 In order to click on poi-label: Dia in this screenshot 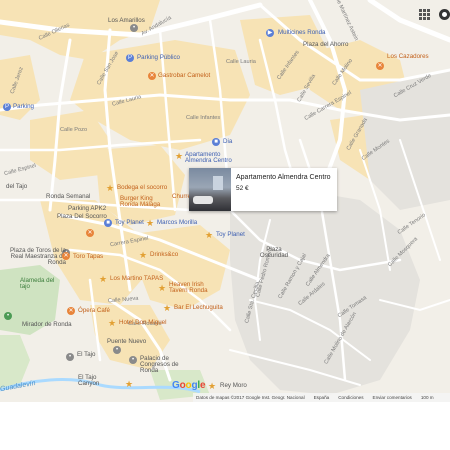, I will do `click(228, 141)`.